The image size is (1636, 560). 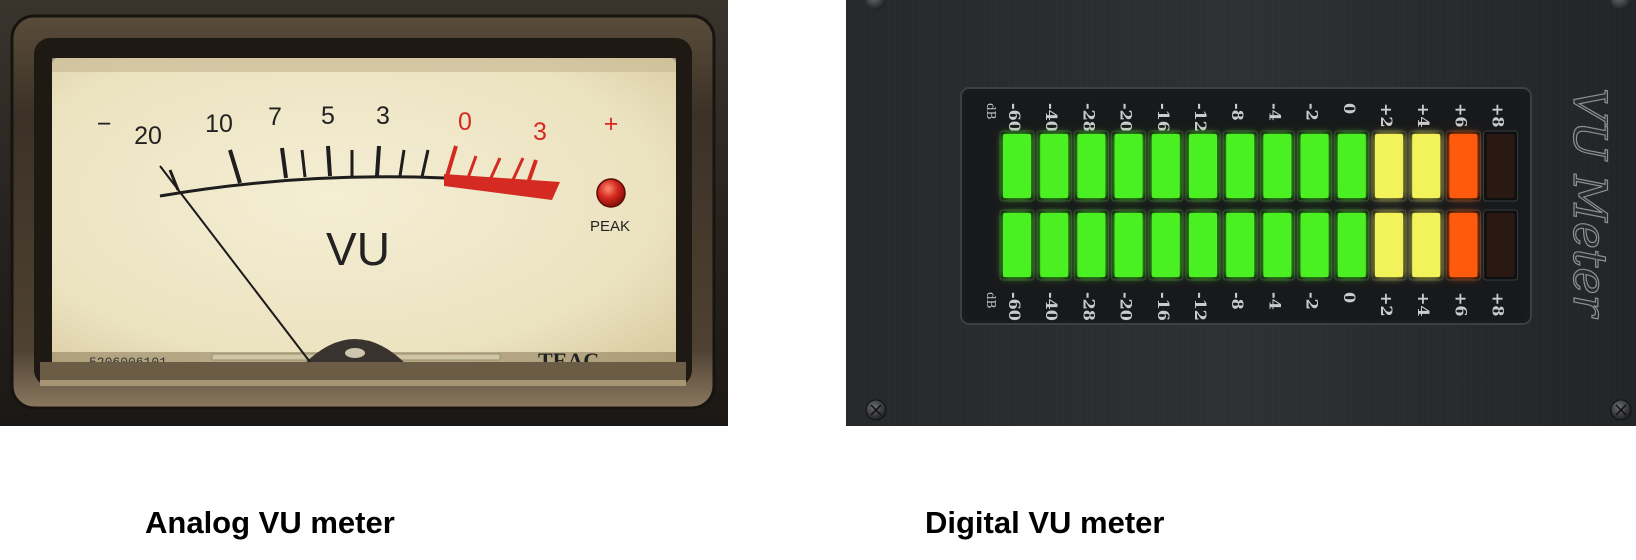 What do you see at coordinates (611, 124) in the screenshot?
I see `scale-label: +` at bounding box center [611, 124].